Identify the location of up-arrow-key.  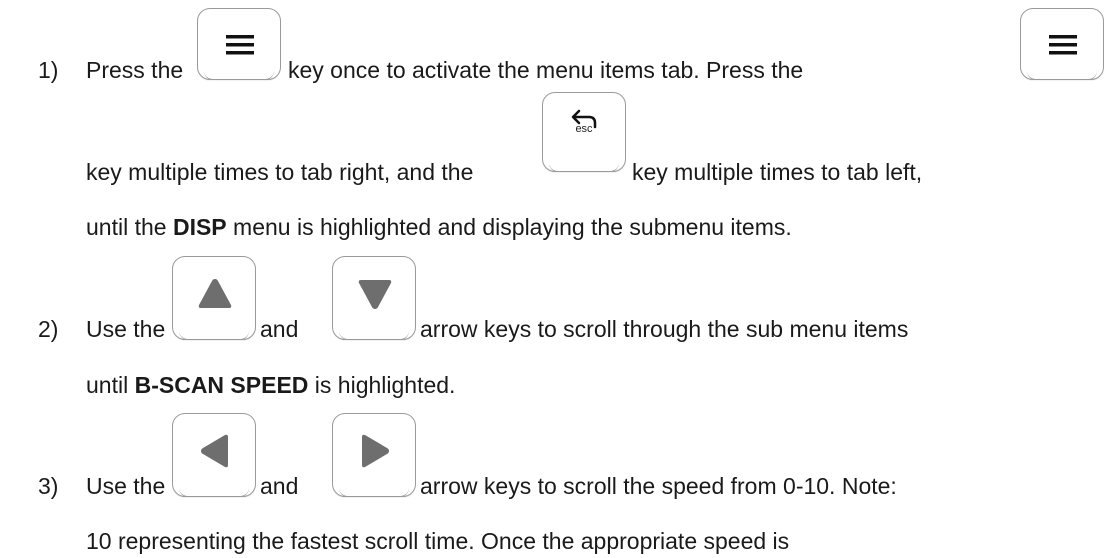
(214, 298).